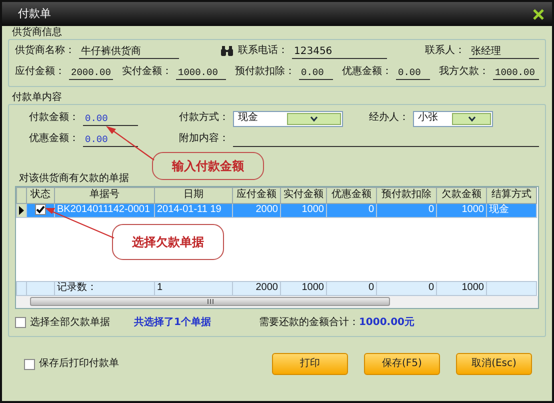 The height and width of the screenshot is (403, 554). What do you see at coordinates (37, 32) in the screenshot?
I see `group-label: 供货商信息` at bounding box center [37, 32].